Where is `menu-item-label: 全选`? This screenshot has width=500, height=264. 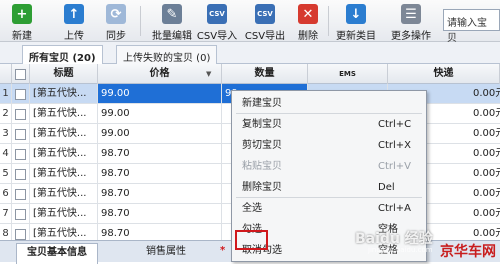 menu-item-label: 全选 is located at coordinates (252, 208).